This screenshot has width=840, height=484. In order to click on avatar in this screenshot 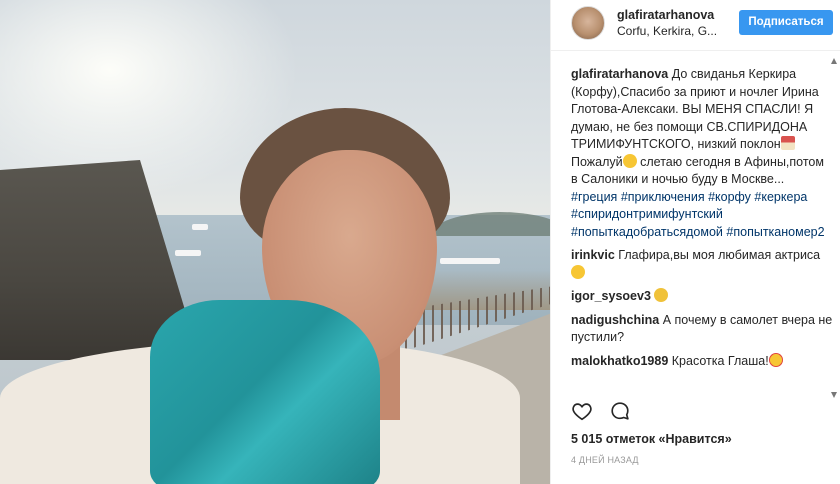, I will do `click(588, 23)`.